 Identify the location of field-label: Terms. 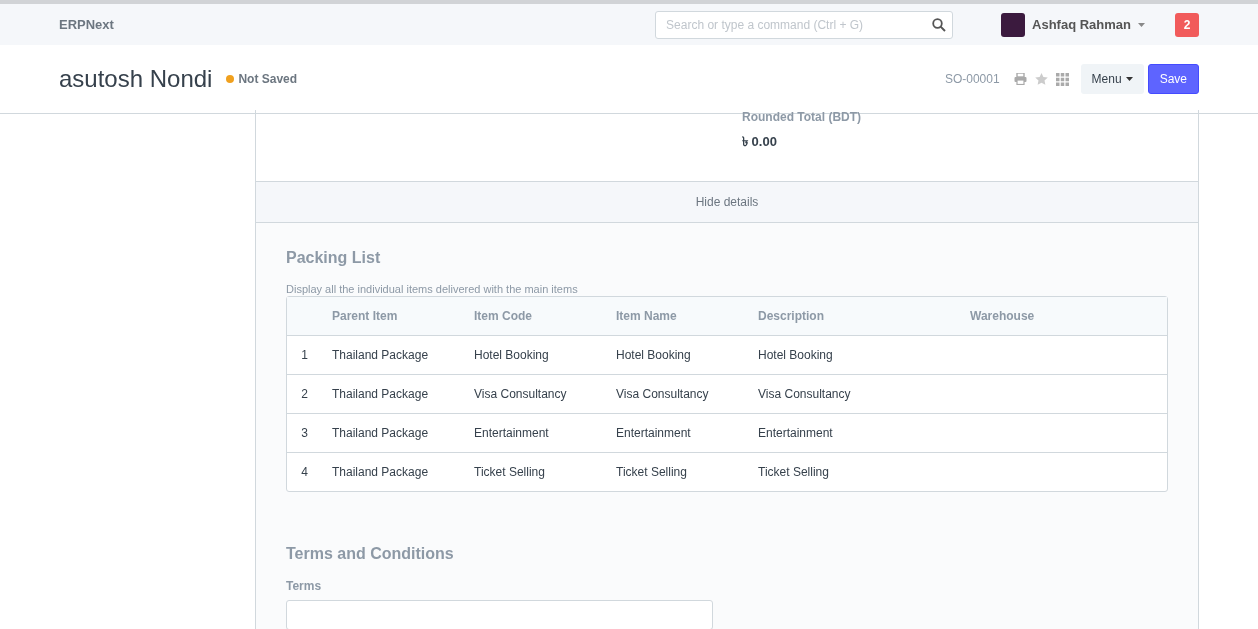
(304, 586).